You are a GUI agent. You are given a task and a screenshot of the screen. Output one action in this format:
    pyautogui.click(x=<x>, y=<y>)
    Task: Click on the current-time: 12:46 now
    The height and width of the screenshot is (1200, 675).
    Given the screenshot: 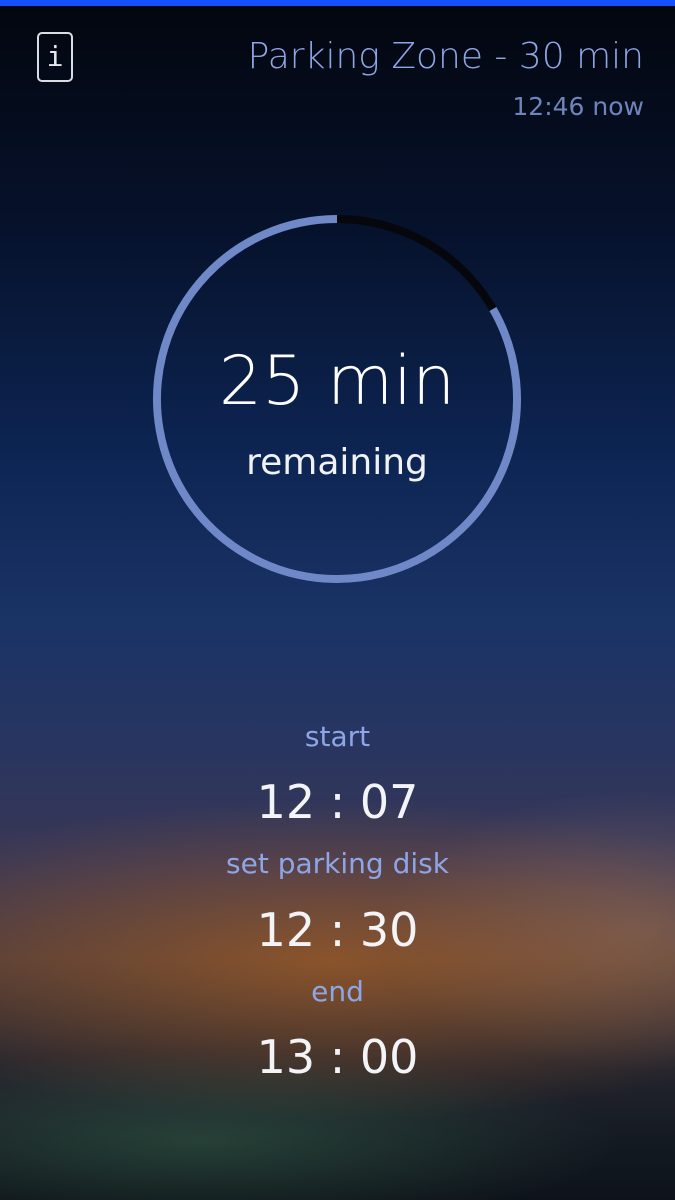 What is the action you would take?
    pyautogui.click(x=578, y=106)
    